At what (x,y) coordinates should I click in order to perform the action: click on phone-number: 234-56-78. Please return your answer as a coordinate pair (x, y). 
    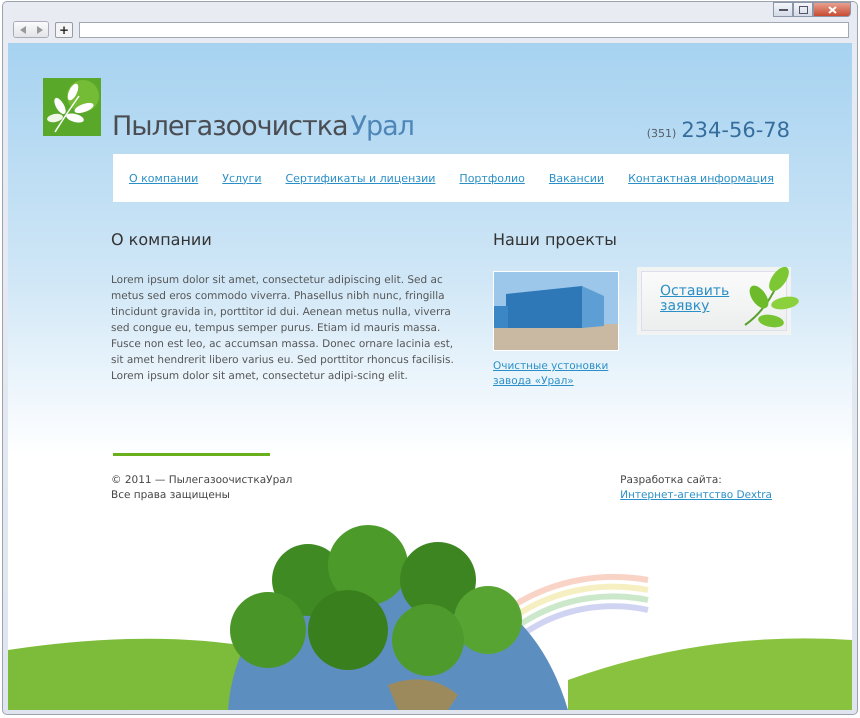
    Looking at the image, I should click on (735, 130).